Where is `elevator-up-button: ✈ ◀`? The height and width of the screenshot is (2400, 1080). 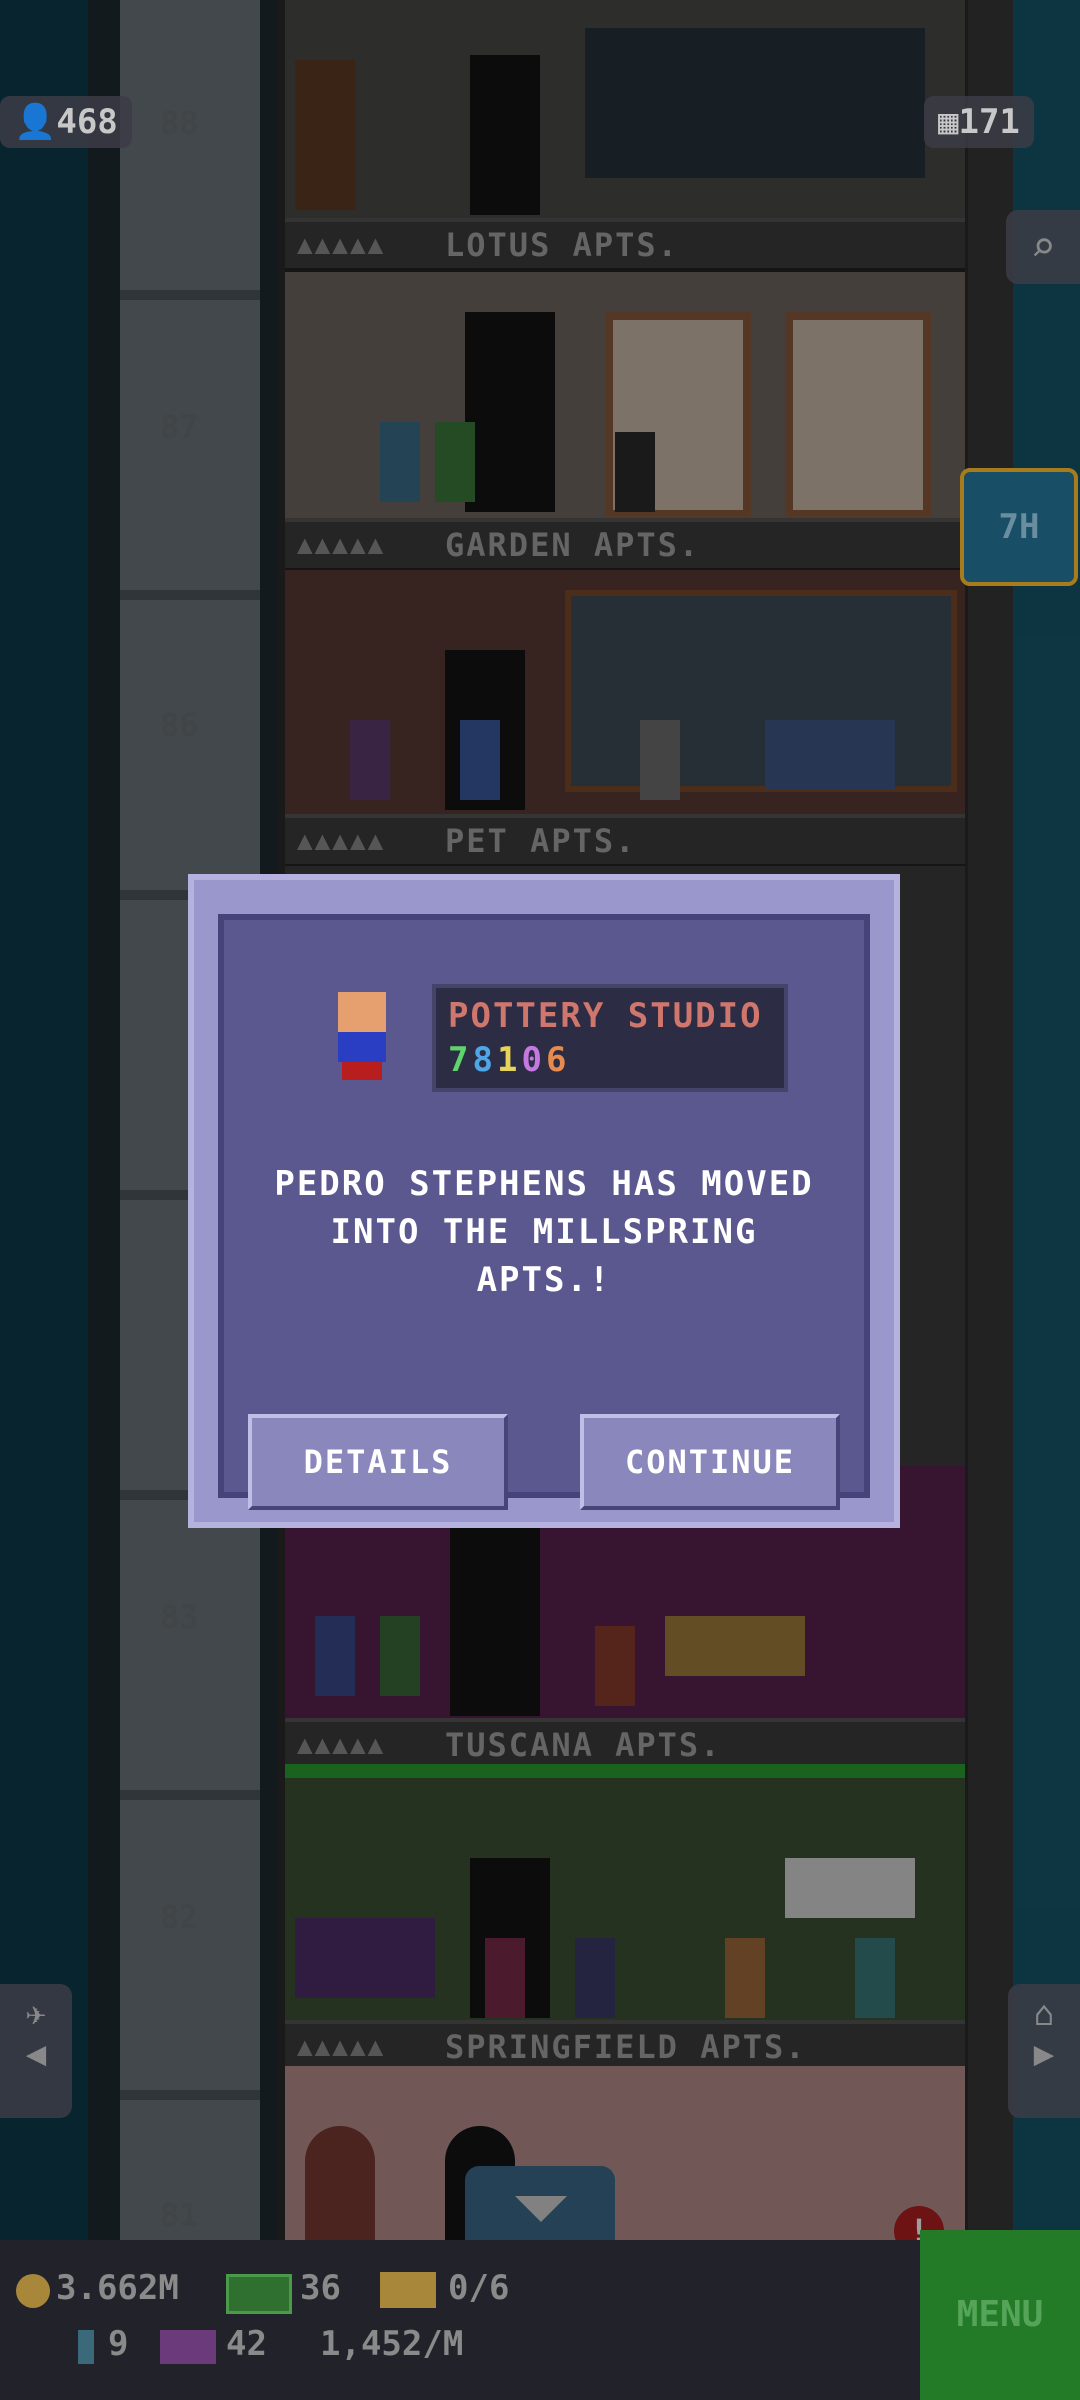
elevator-up-button: ✈ ◀ is located at coordinates (36, 2051).